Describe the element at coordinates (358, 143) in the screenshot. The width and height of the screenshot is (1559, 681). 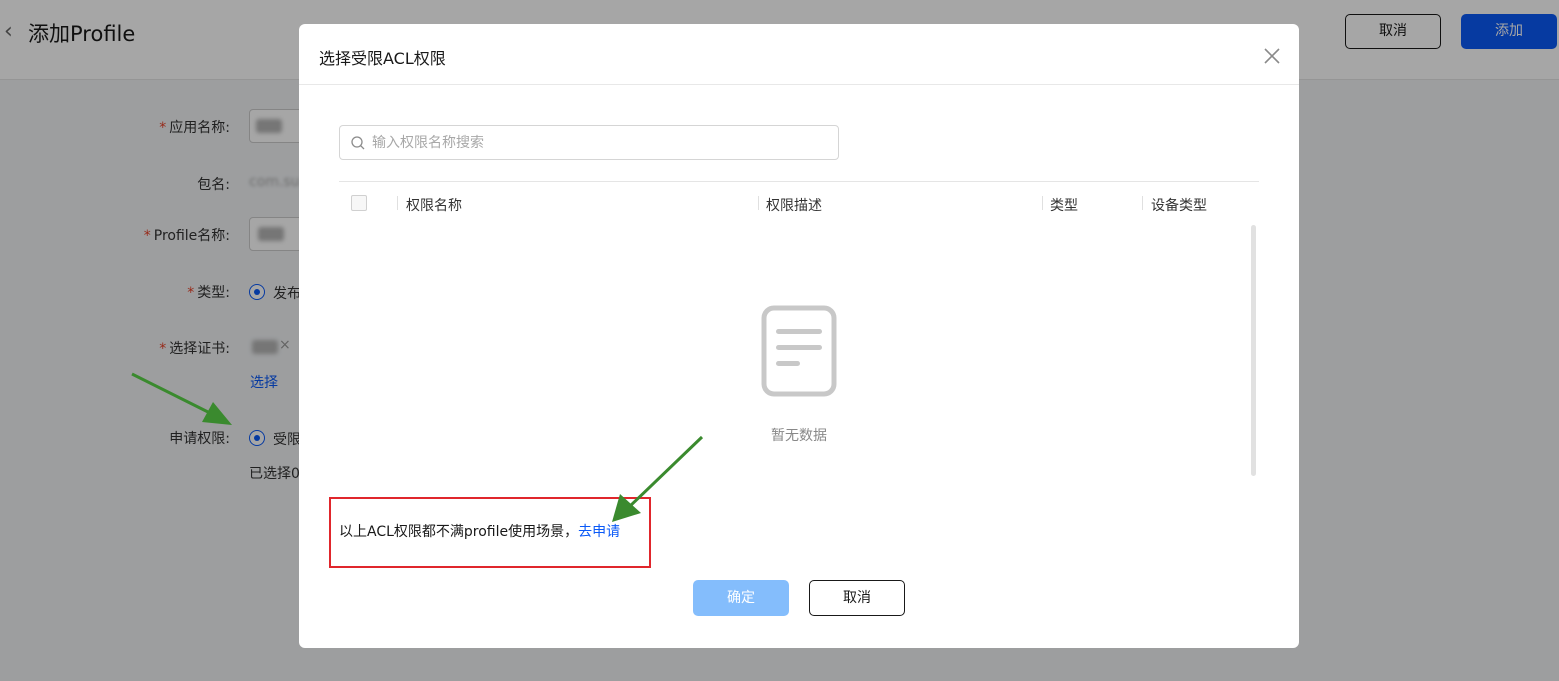
I see `search-icon` at that location.